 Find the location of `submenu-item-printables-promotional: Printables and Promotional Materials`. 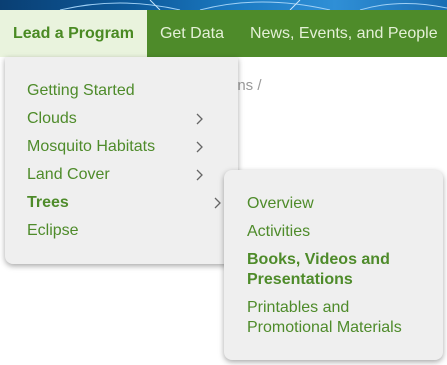

submenu-item-printables-promotional: Printables and Promotional Materials is located at coordinates (339, 318).